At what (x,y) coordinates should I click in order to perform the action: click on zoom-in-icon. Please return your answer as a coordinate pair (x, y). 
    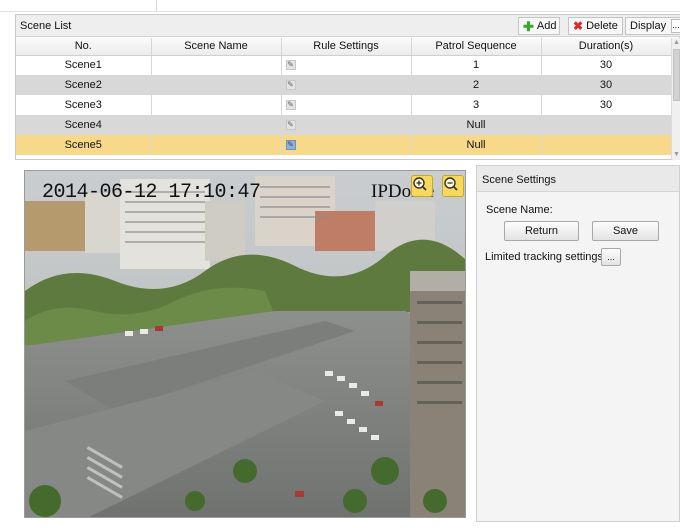
    Looking at the image, I should click on (420, 184).